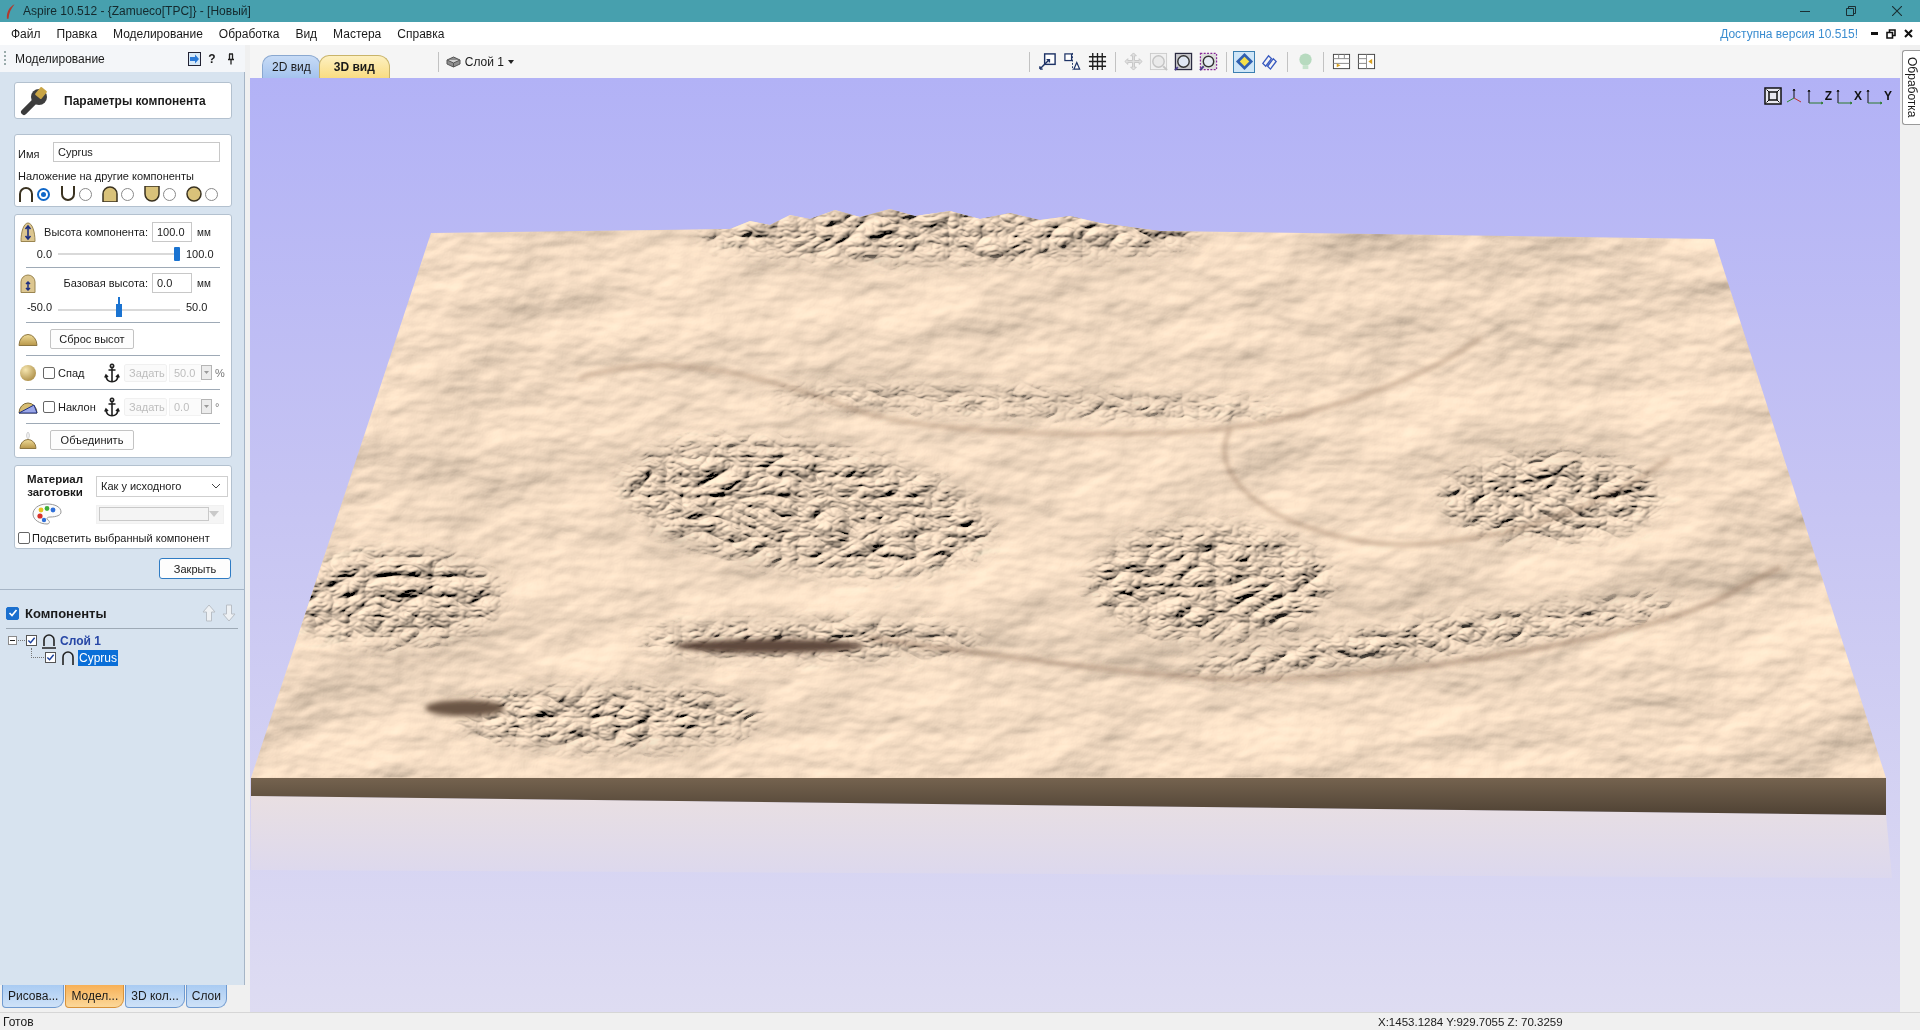 The width and height of the screenshot is (1920, 1030). Describe the element at coordinates (511, 61) in the screenshot. I see `caret-icon` at that location.